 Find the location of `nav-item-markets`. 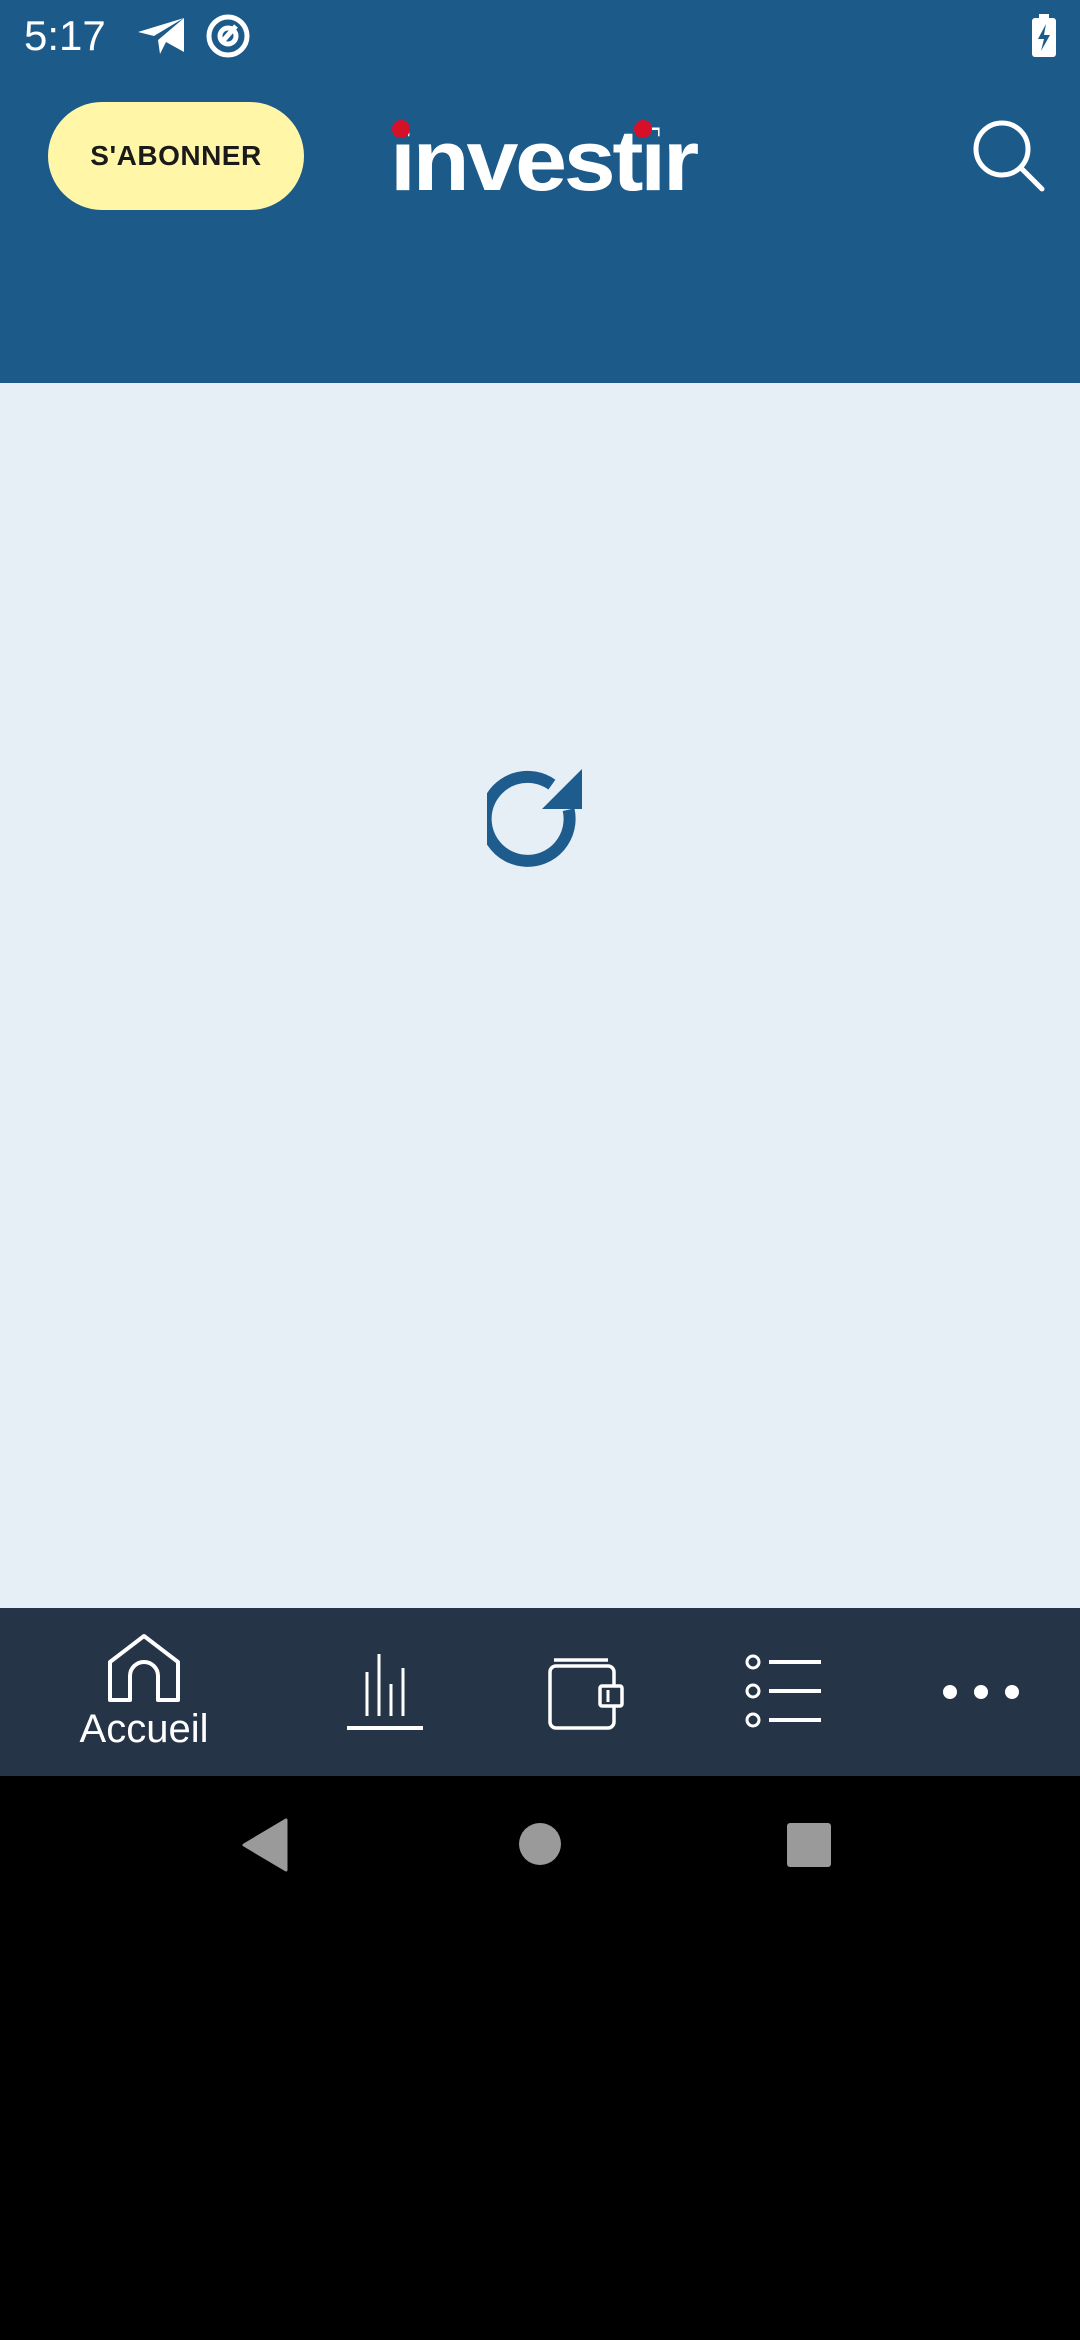

nav-item-markets is located at coordinates (385, 1692).